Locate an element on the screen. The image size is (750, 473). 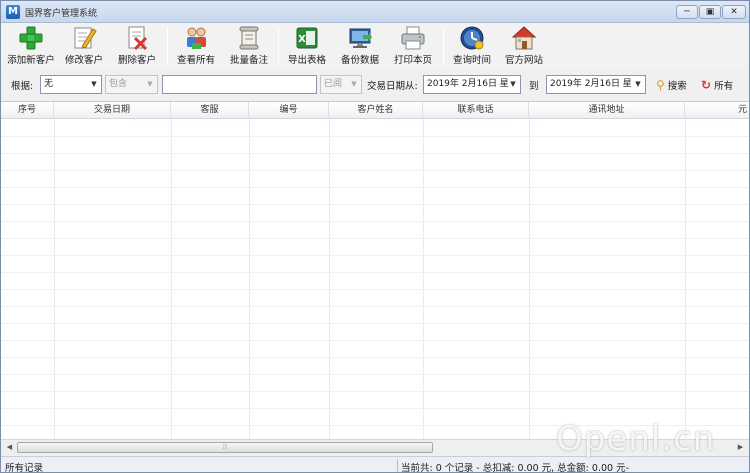
match-mode-select: 包含 ▼ is located at coordinates (131, 84).